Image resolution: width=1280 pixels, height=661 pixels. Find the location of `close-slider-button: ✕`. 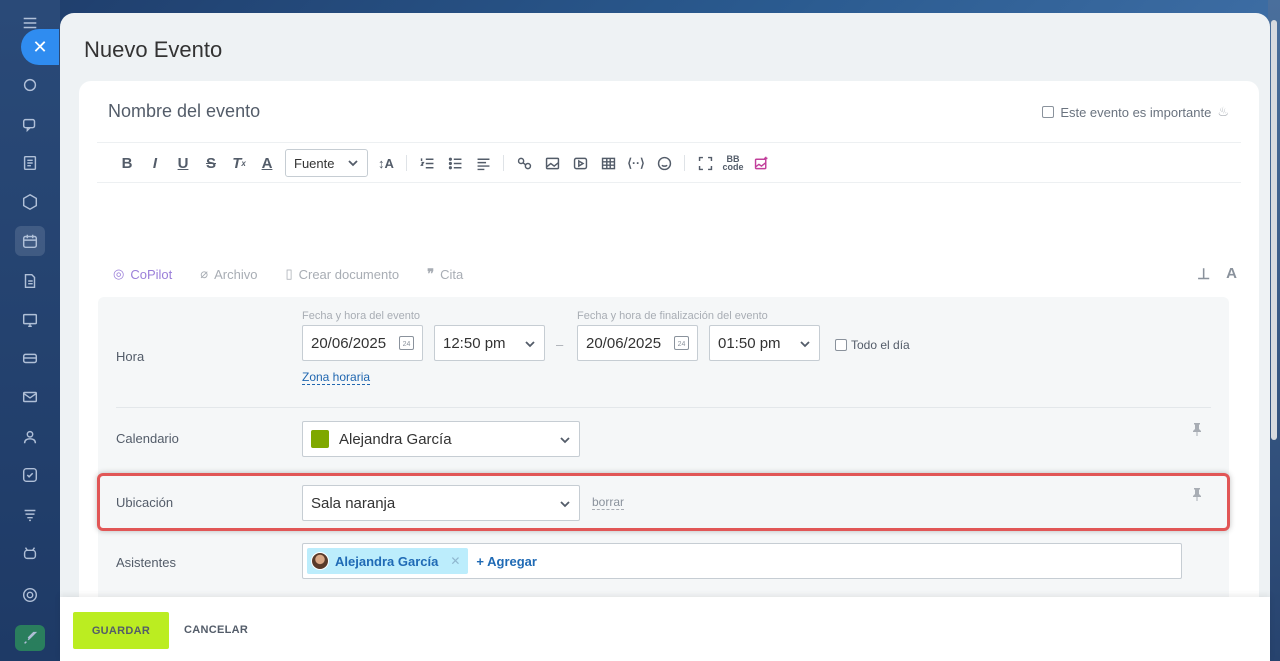

close-slider-button: ✕ is located at coordinates (40, 47).